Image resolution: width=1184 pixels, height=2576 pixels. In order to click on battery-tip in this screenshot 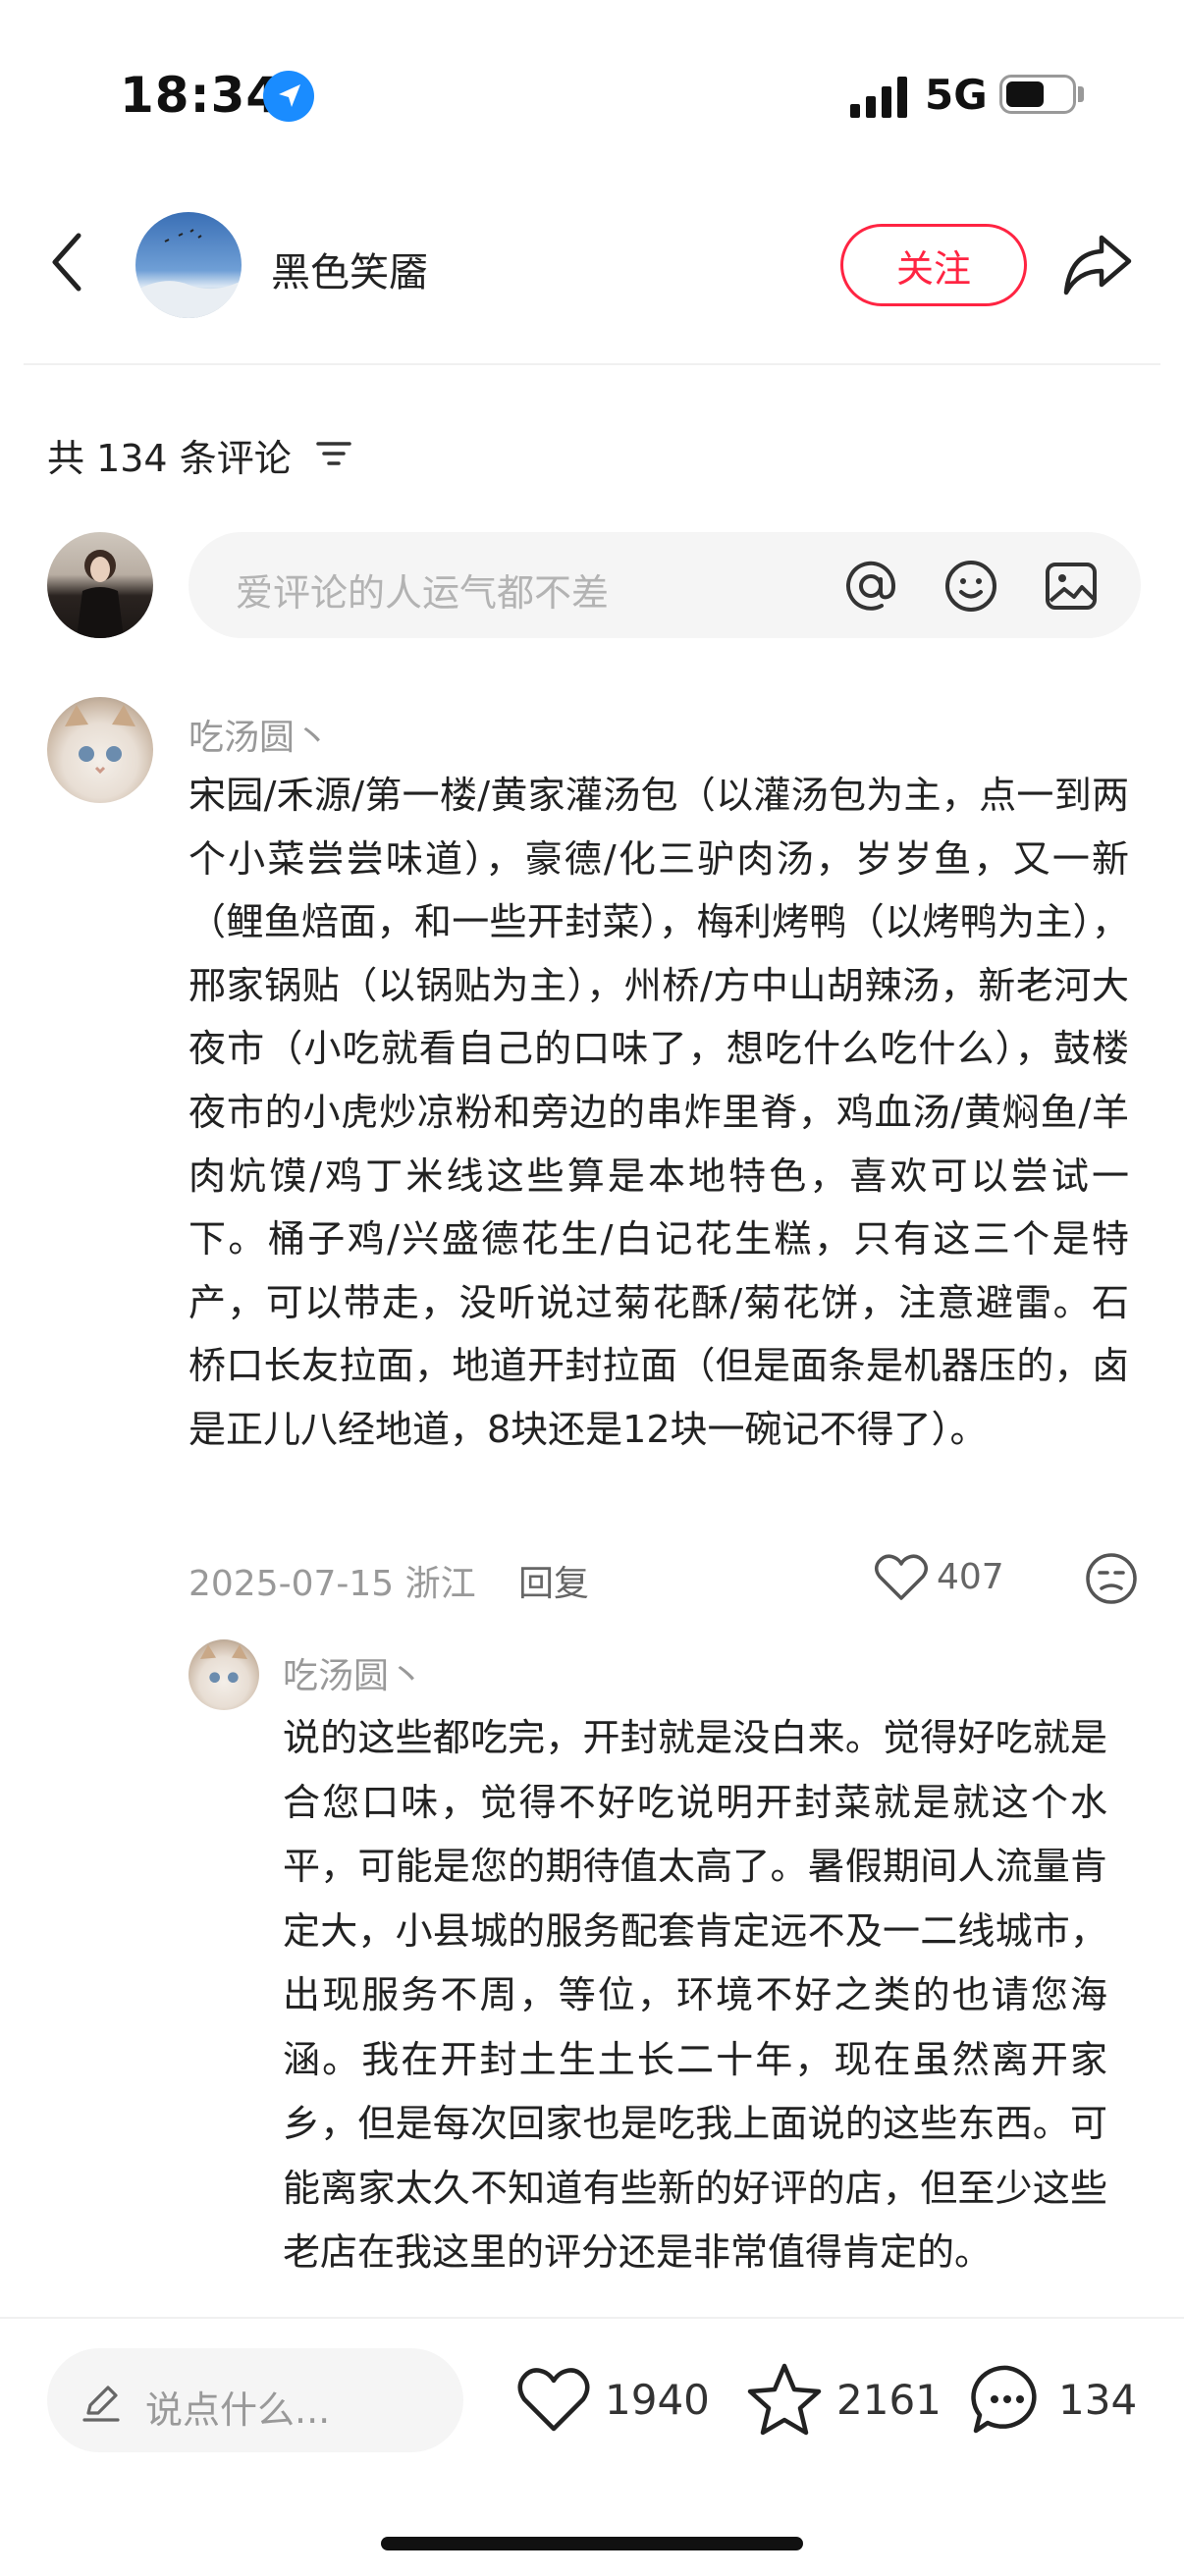, I will do `click(1081, 94)`.